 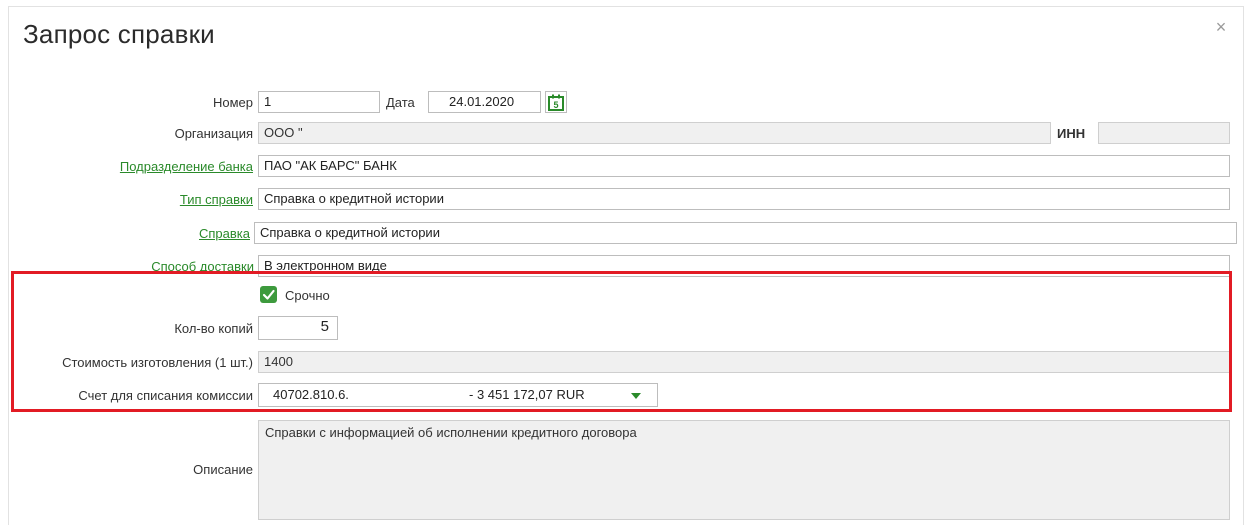 I want to click on account-number: 40702.810.6., so click(x=311, y=394).